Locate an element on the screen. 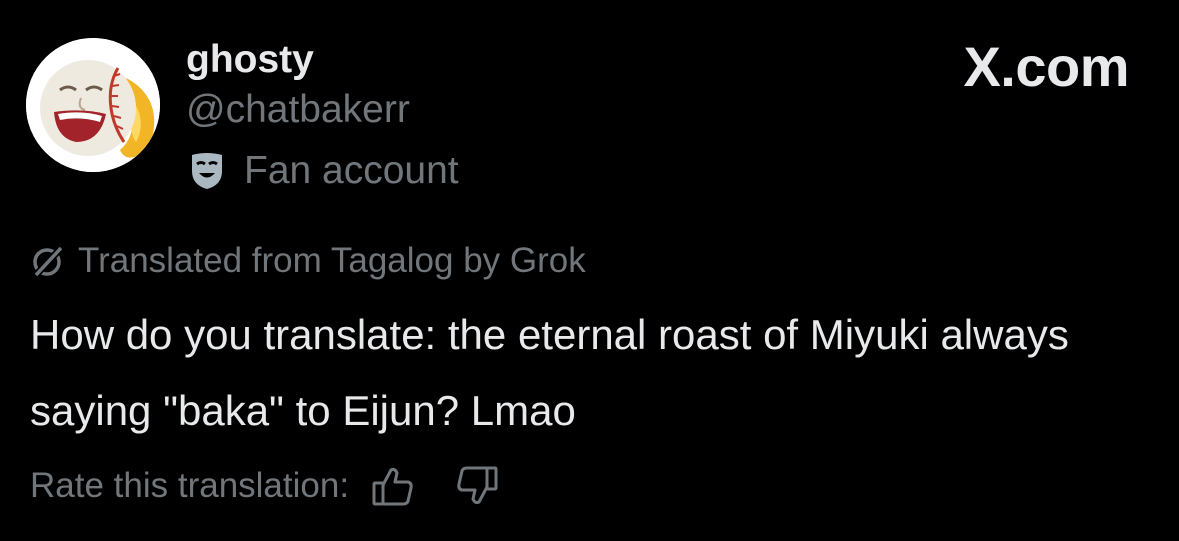  account-label: Fan account is located at coordinates (324, 171).